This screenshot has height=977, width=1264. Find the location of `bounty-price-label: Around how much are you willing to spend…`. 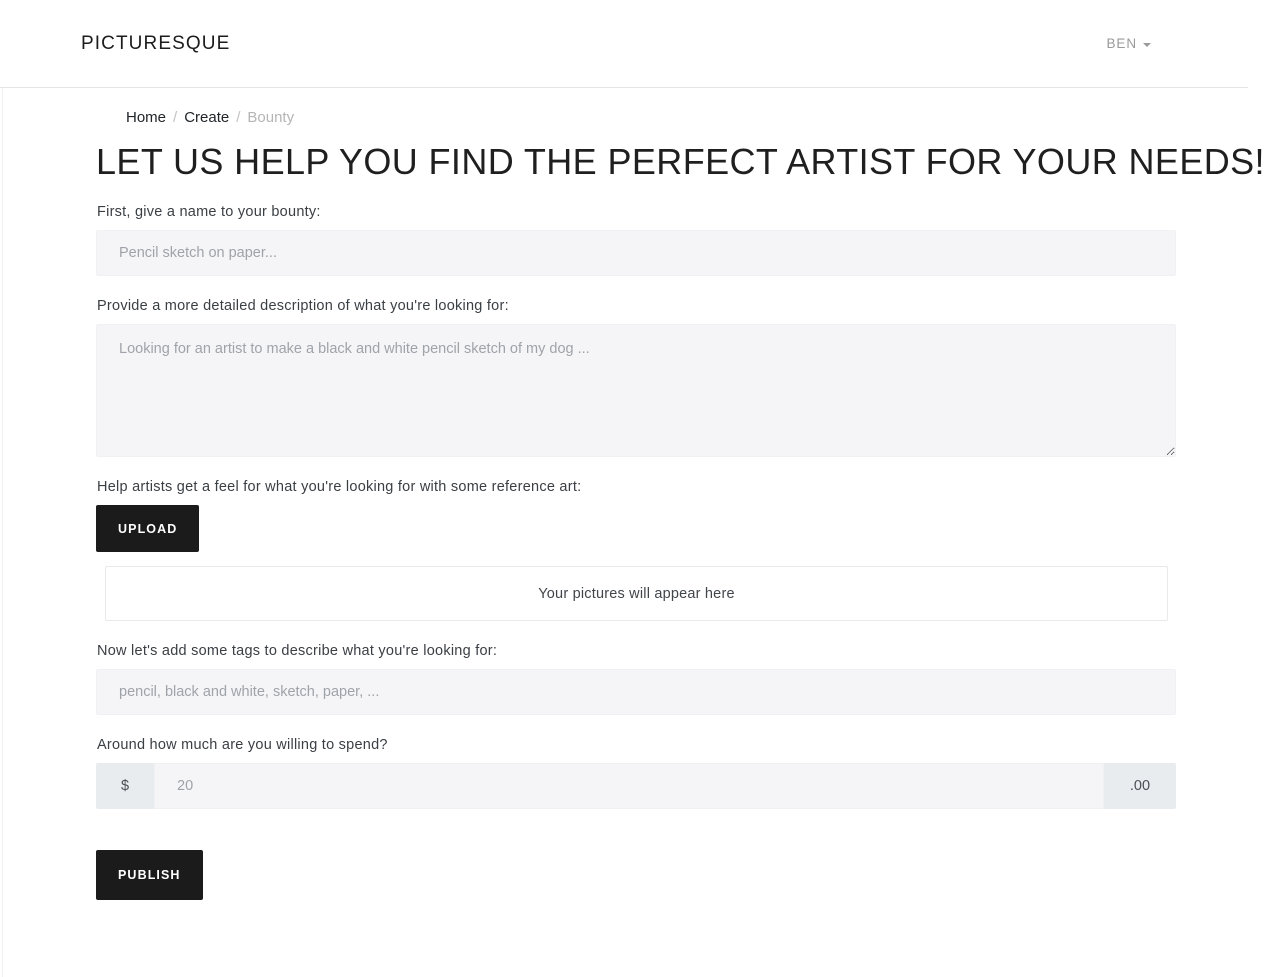

bounty-price-label: Around how much are you willing to spend… is located at coordinates (242, 745).